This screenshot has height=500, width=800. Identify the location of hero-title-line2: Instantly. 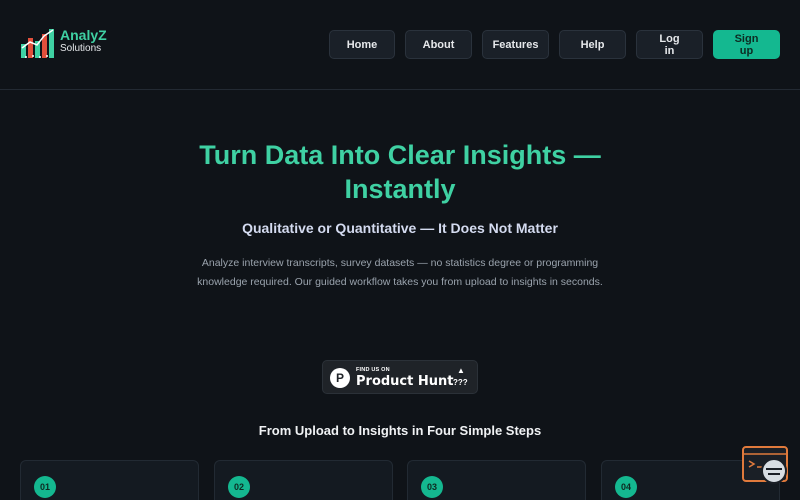
(400, 189).